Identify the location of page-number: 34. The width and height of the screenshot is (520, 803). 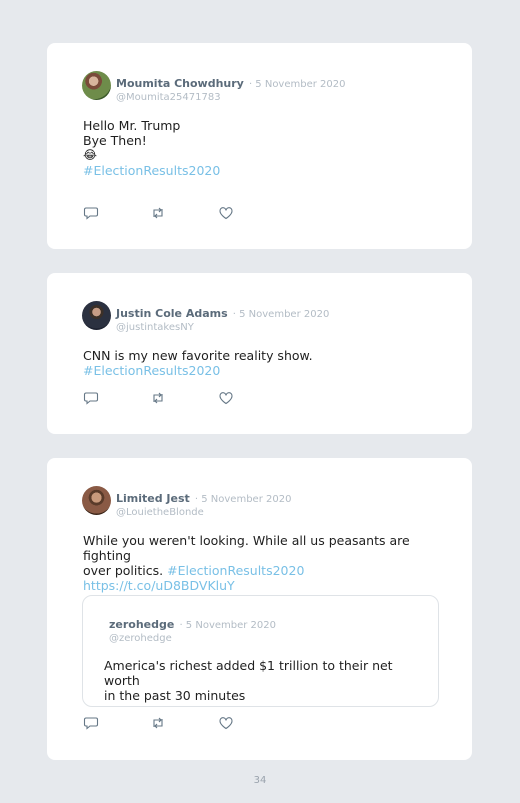
(260, 780).